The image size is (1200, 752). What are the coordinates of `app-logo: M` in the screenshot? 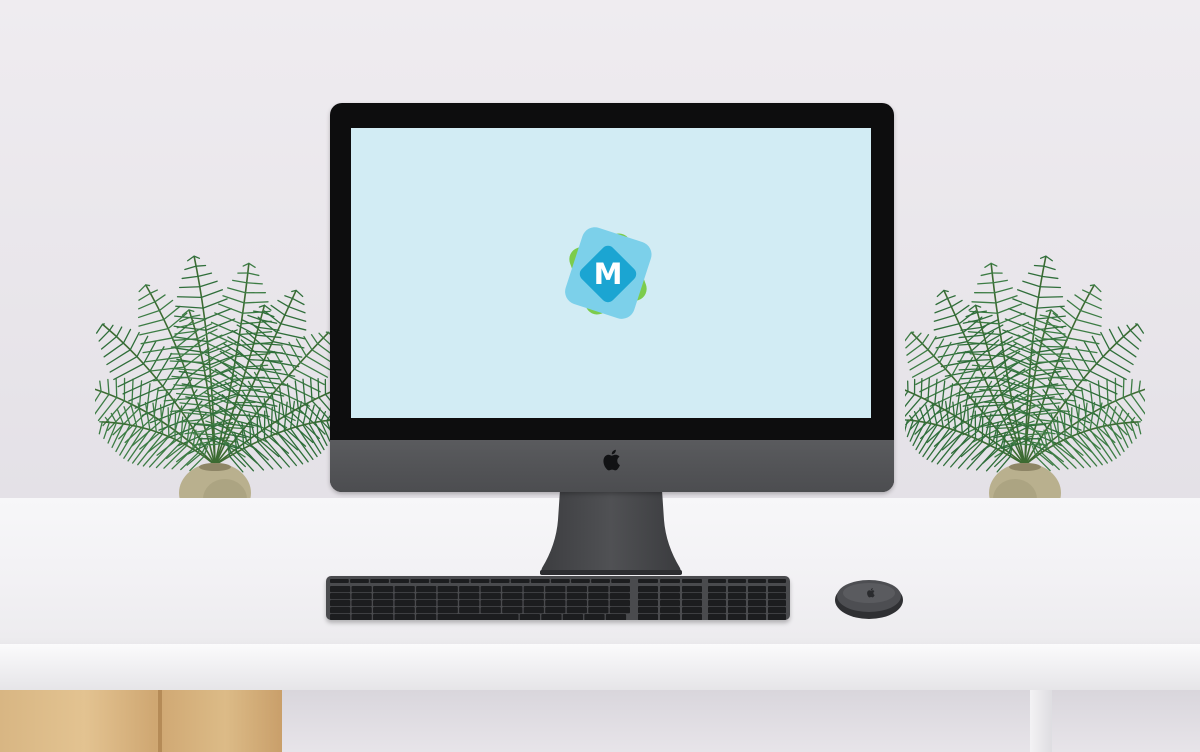 It's located at (608, 274).